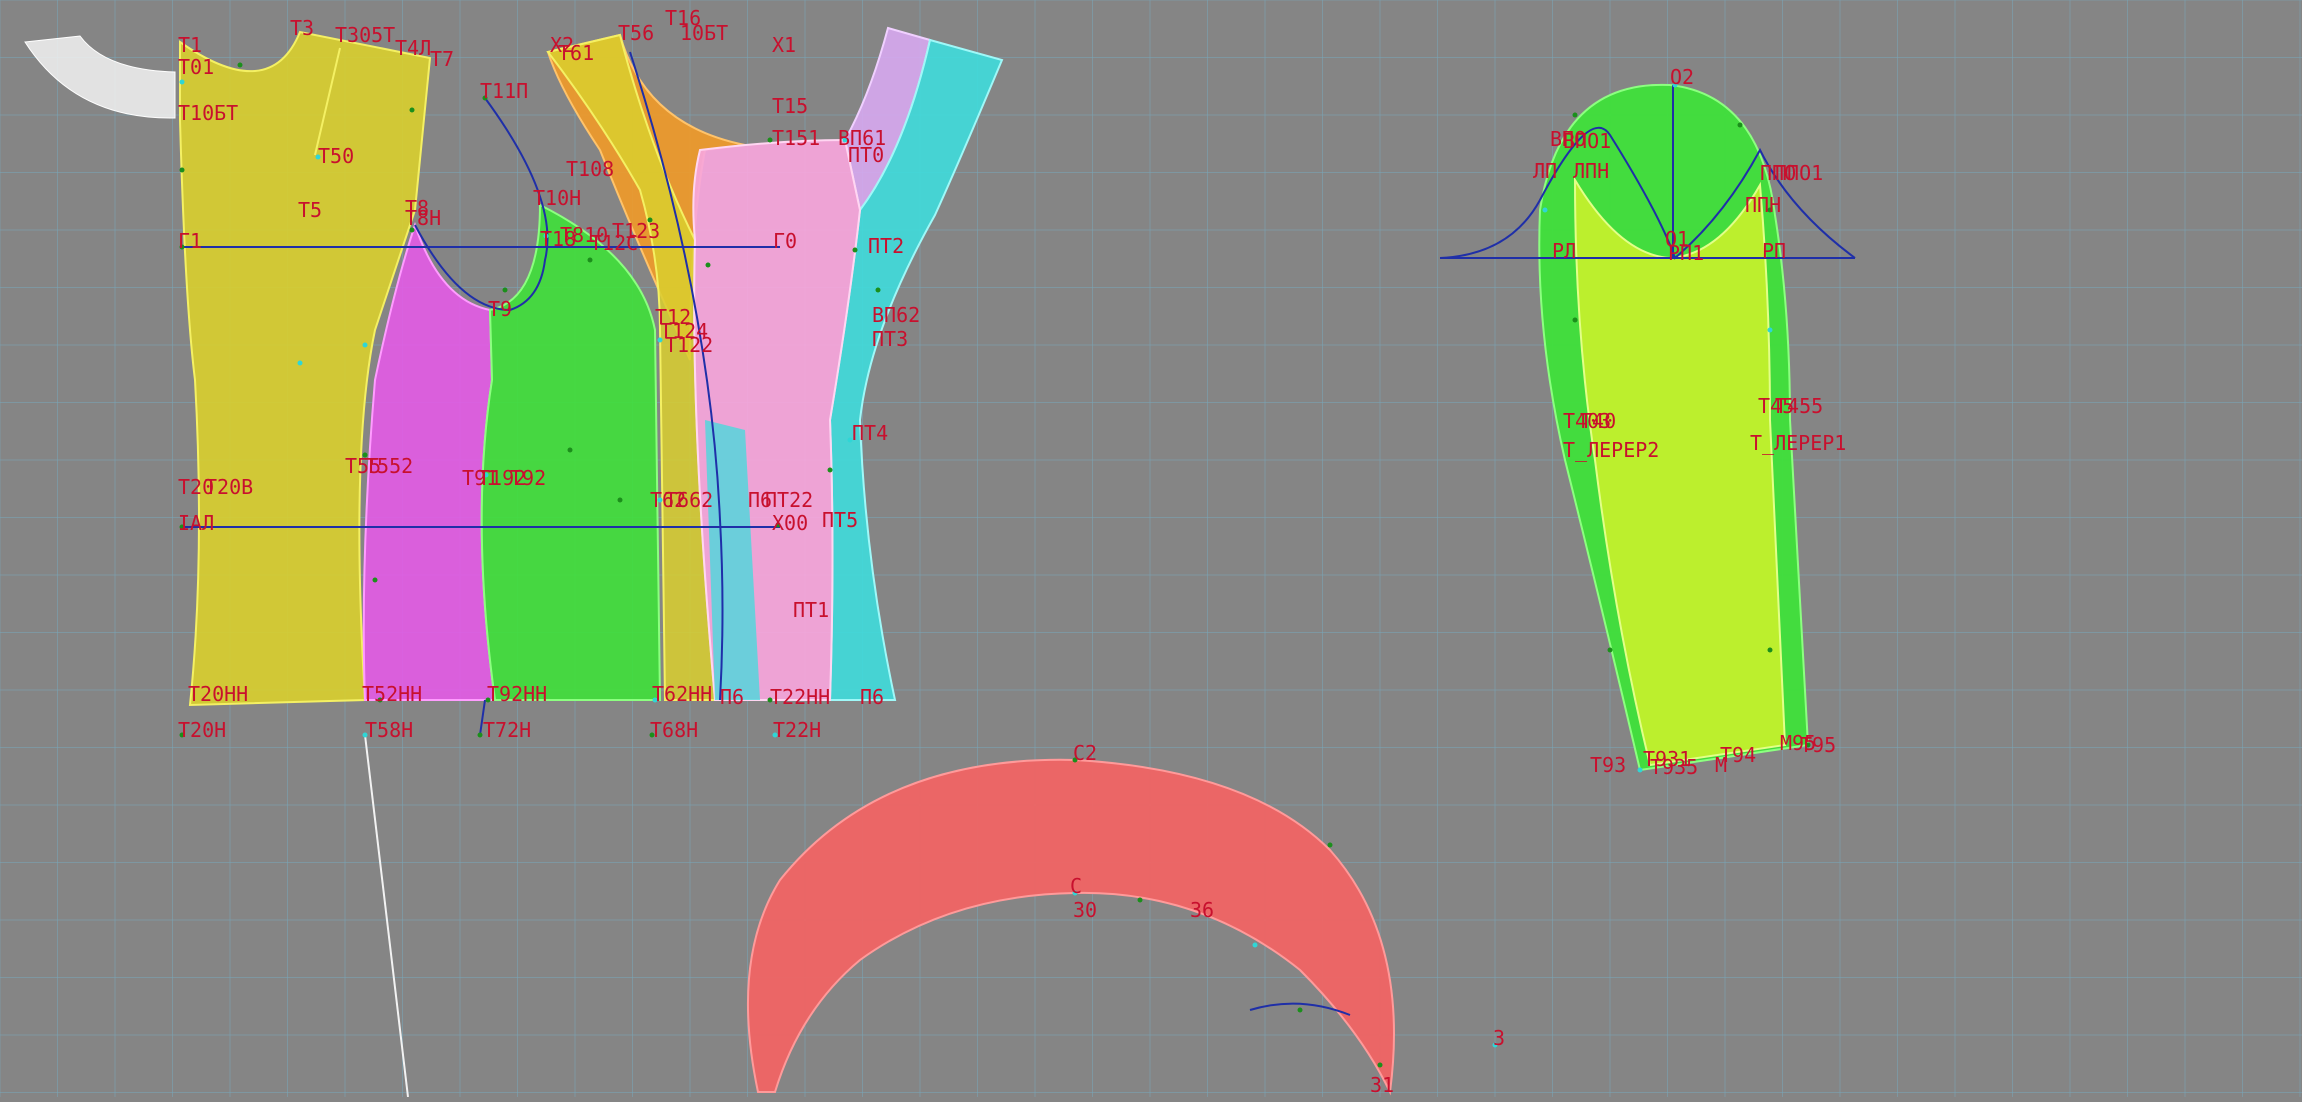  What do you see at coordinates (576, 53) in the screenshot?
I see `point-label-t61: T61` at bounding box center [576, 53].